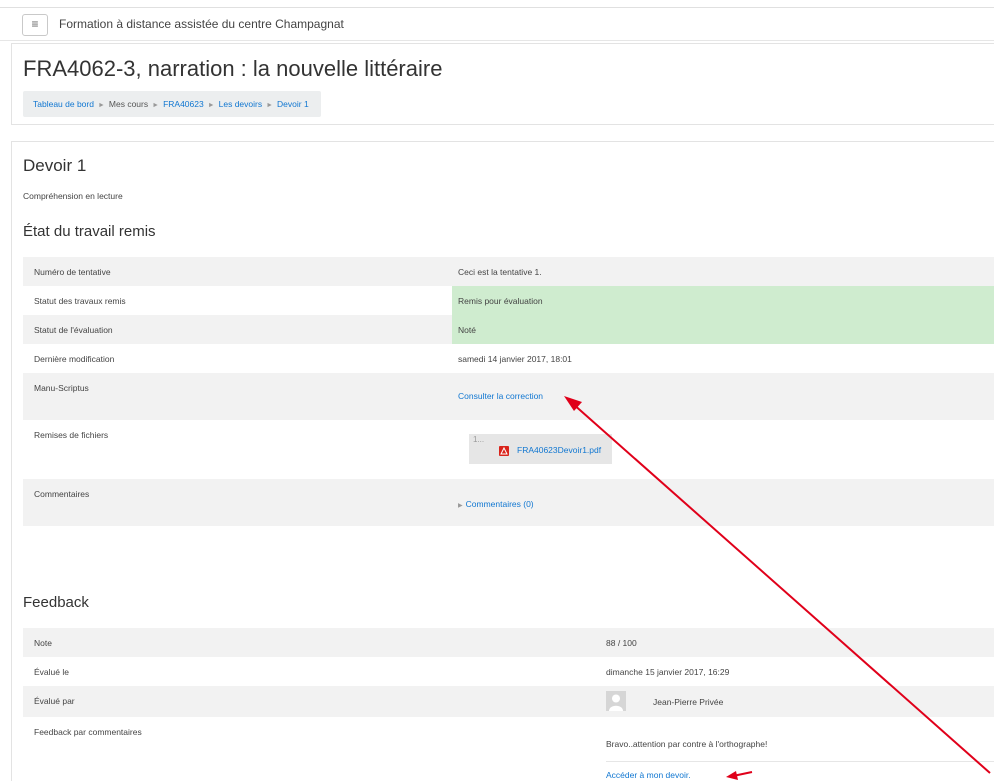 This screenshot has height=781, width=994. Describe the element at coordinates (240, 104) in the screenshot. I see `breadcrumb-assignments: Les devoirs` at that location.